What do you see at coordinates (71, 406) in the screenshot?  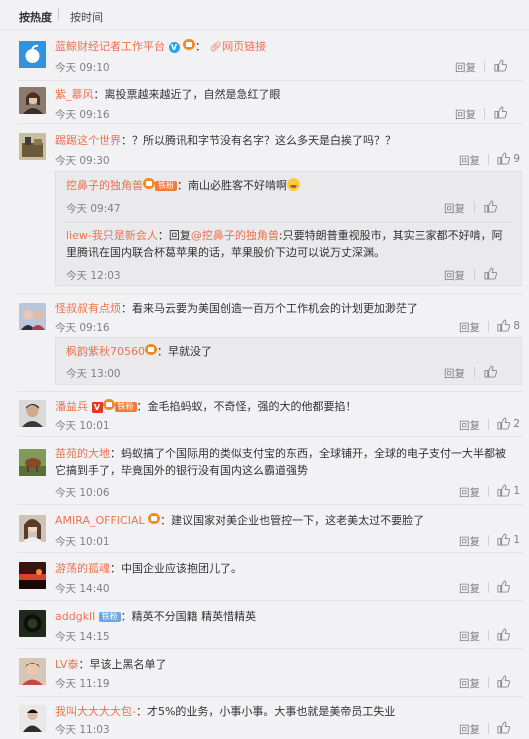 I see `username: 潘益兵` at bounding box center [71, 406].